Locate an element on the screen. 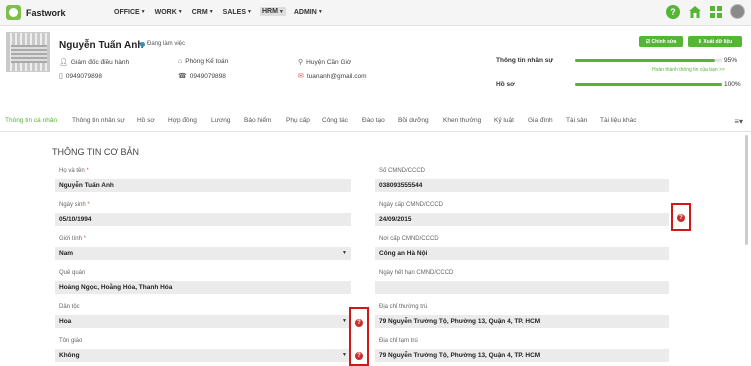  file-progress is located at coordinates (648, 84).